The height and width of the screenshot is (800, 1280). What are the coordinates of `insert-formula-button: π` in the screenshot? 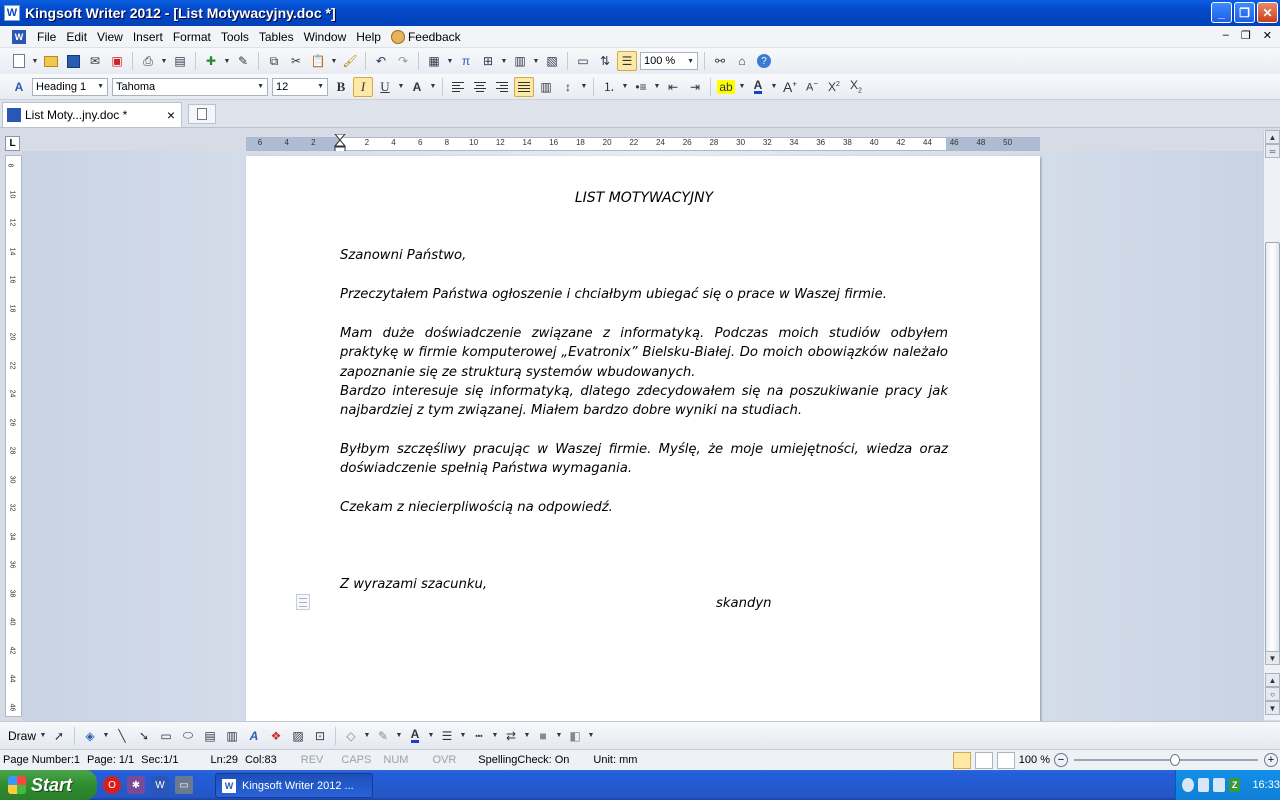 It's located at (466, 61).